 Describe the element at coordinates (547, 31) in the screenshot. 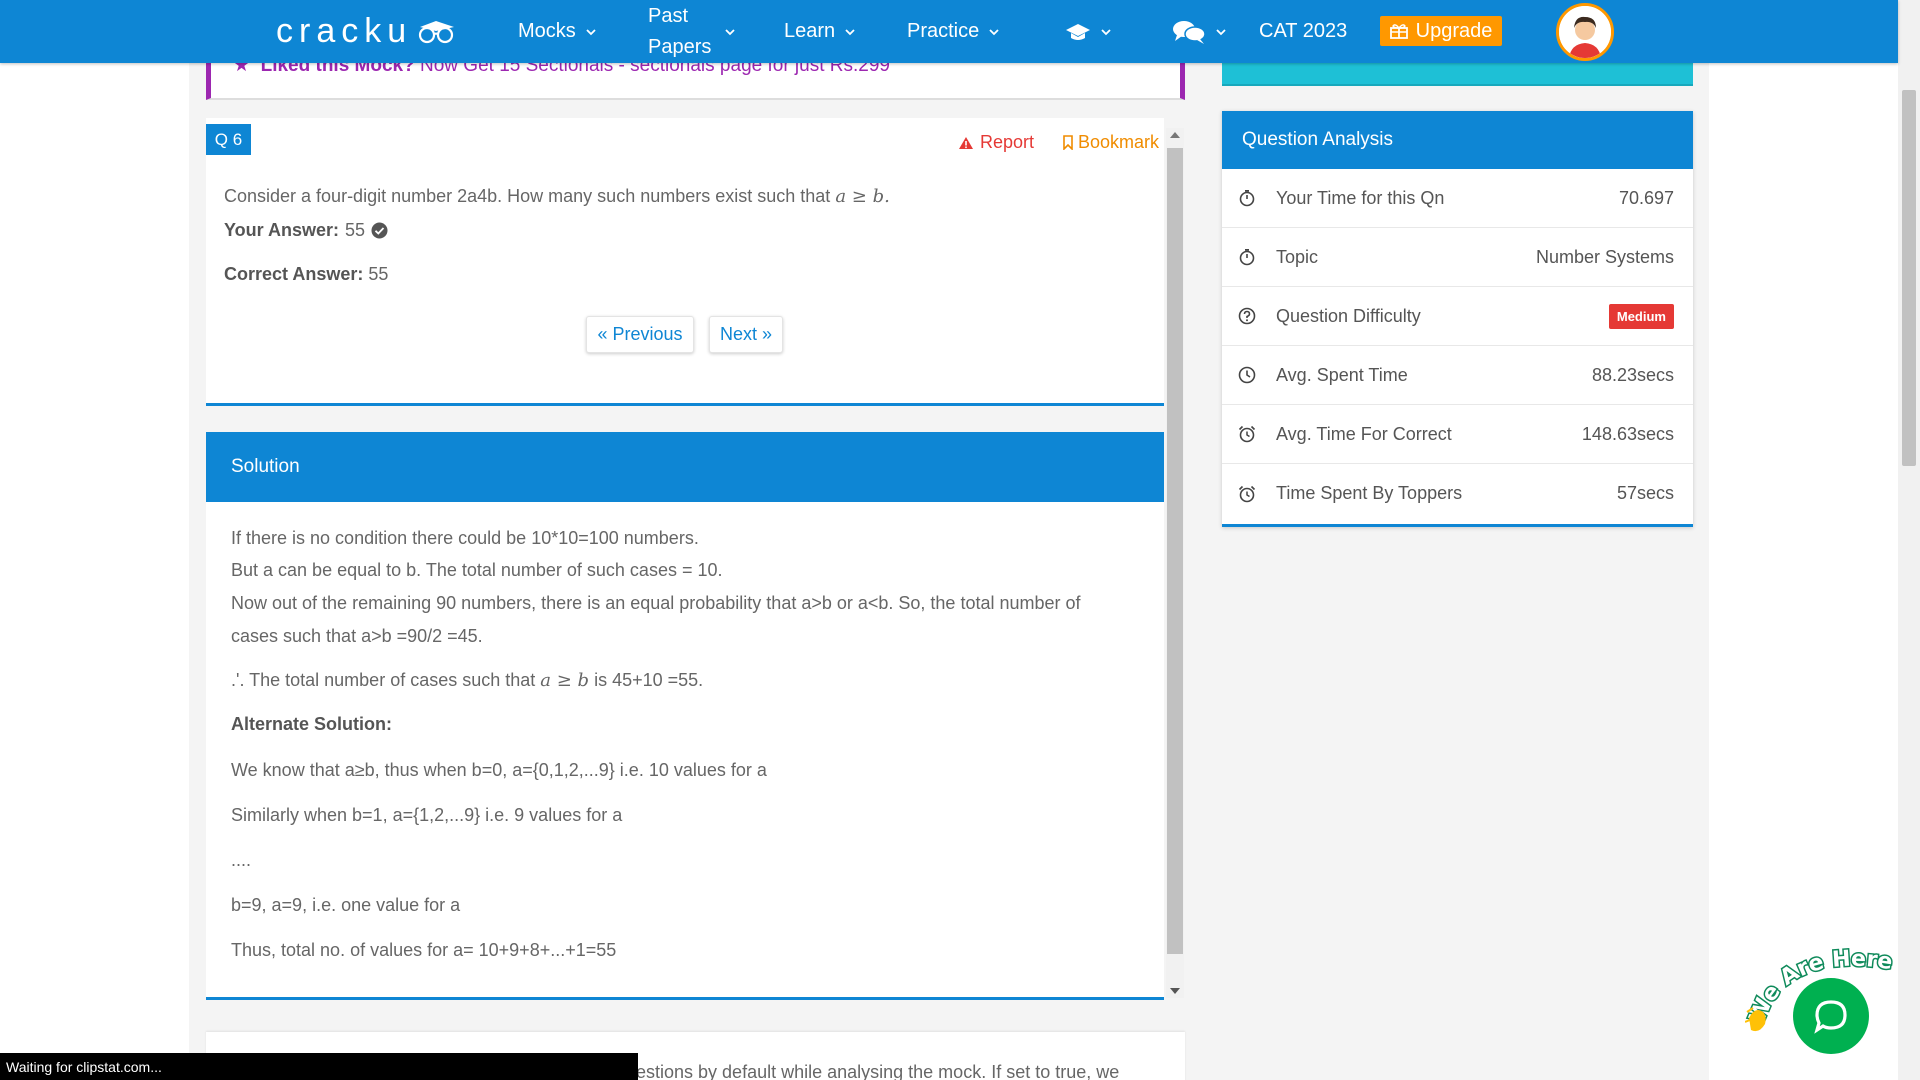

I see `nav-mocks-label: Mocks` at that location.